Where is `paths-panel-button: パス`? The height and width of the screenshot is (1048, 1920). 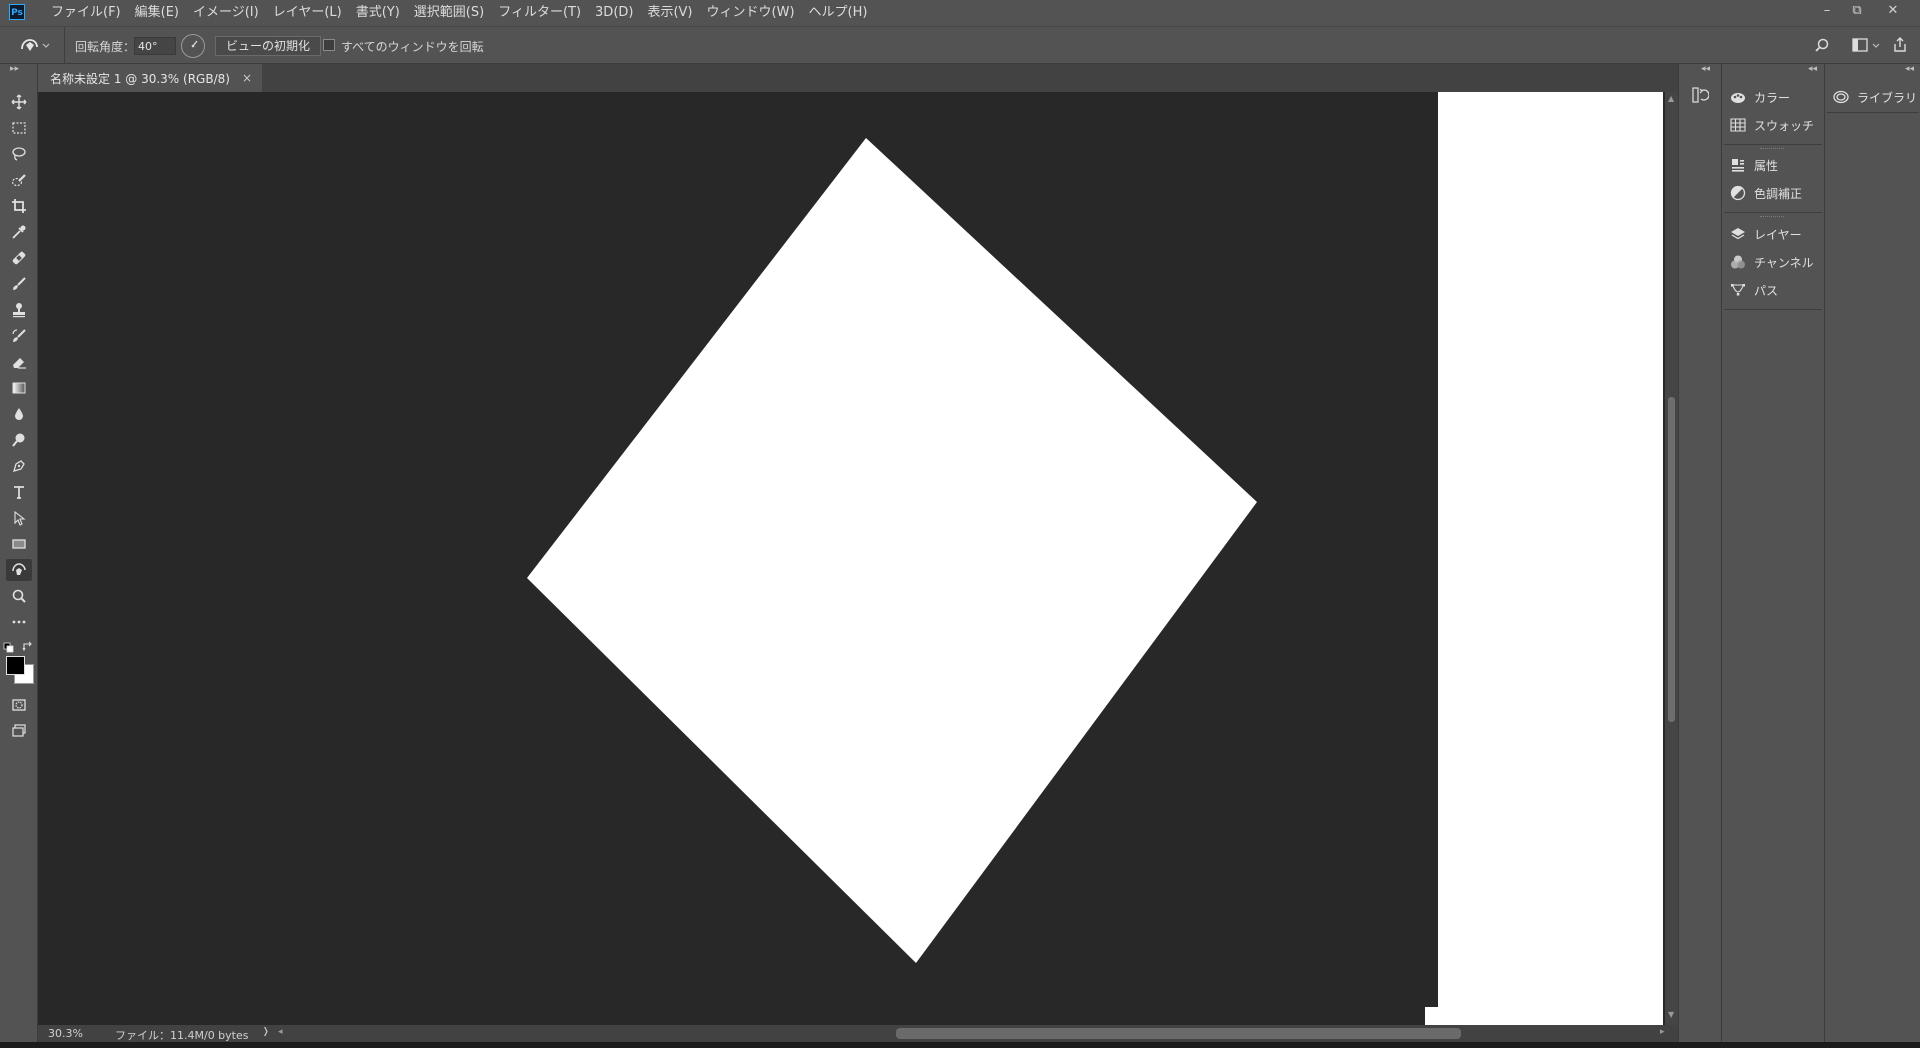
paths-panel-button: パス is located at coordinates (1754, 290).